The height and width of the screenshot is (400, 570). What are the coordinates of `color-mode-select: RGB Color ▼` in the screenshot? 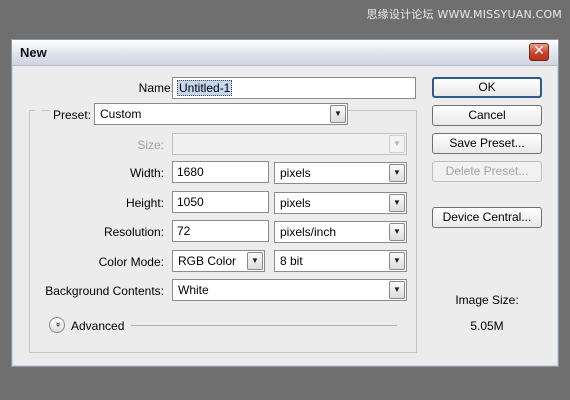 It's located at (218, 261).